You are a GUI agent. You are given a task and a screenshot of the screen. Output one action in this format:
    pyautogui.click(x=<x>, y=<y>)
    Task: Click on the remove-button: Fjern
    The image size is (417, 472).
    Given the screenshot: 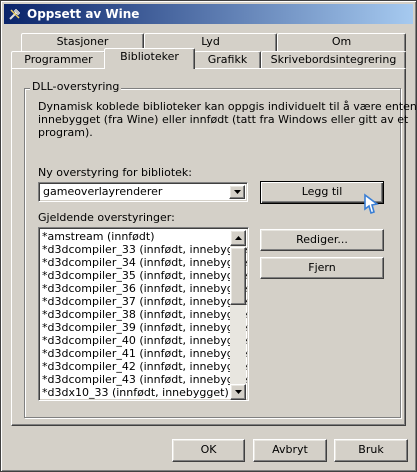 What is the action you would take?
    pyautogui.click(x=322, y=268)
    